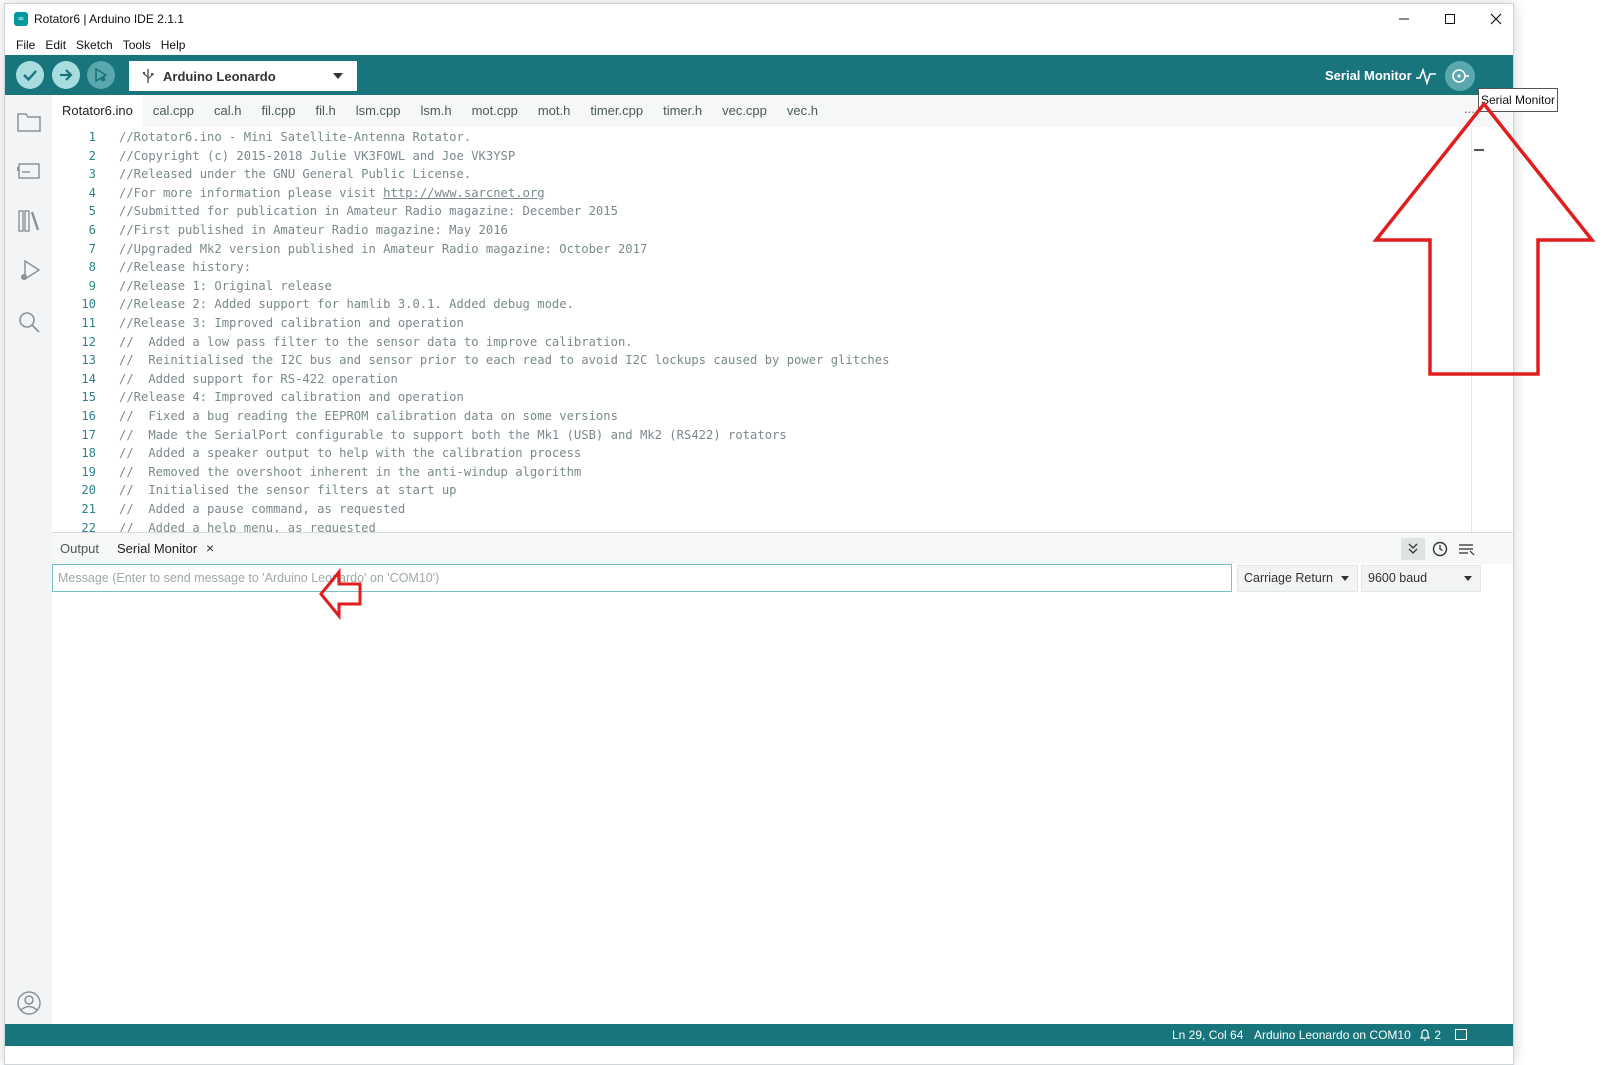 This screenshot has width=1602, height=1065. Describe the element at coordinates (1440, 549) in the screenshot. I see `timestamp-toggle-button` at that location.